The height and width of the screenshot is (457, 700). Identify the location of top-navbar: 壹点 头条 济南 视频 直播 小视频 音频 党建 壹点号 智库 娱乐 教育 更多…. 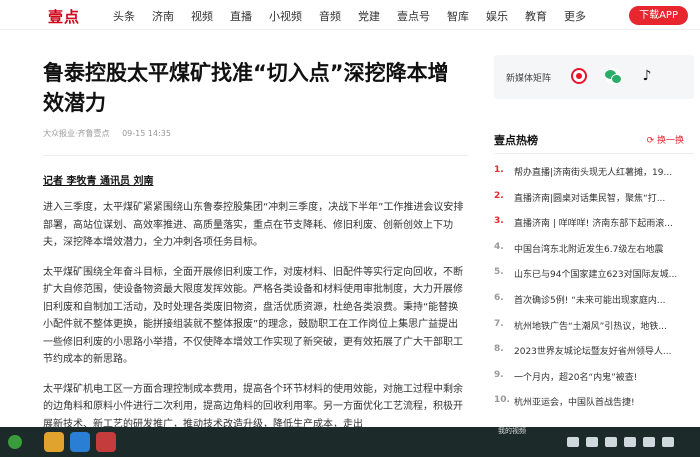
(350, 15).